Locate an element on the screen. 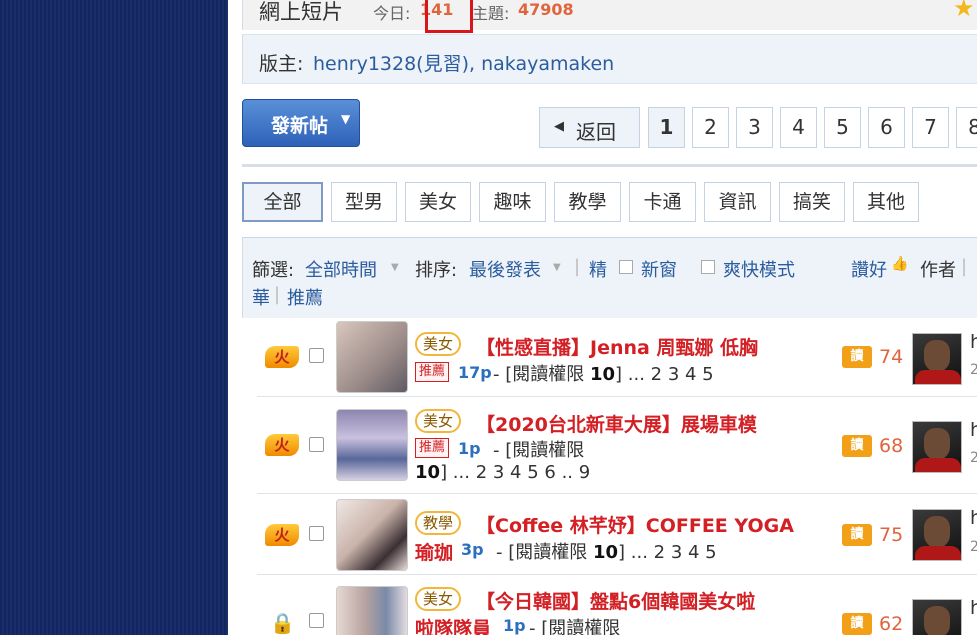 Image resolution: width=977 pixels, height=635 pixels. back-button: ◀ 返回 is located at coordinates (589, 127).